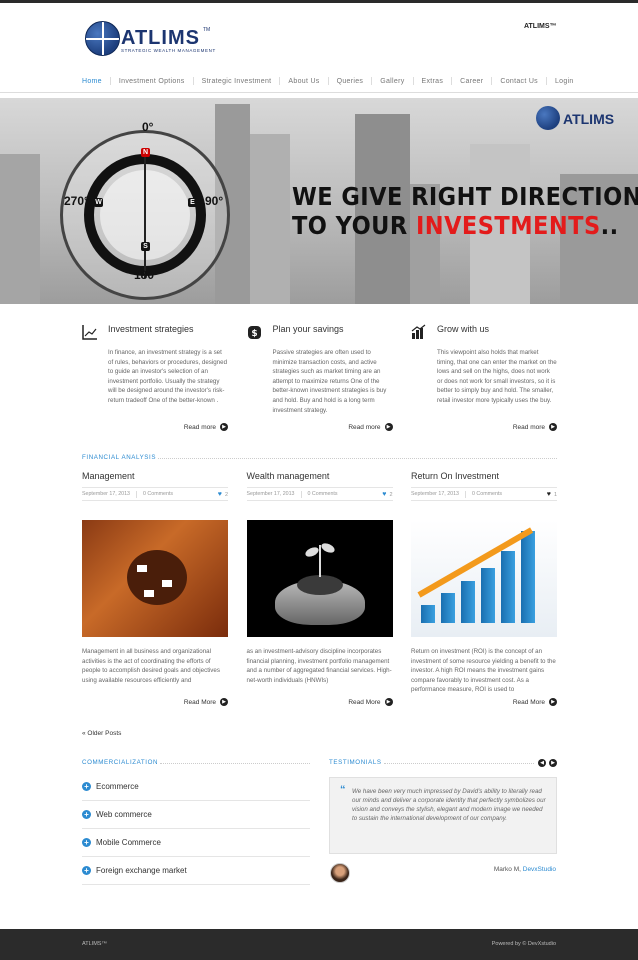 The width and height of the screenshot is (638, 960). What do you see at coordinates (475, 562) in the screenshot?
I see `trend-arrow` at bounding box center [475, 562].